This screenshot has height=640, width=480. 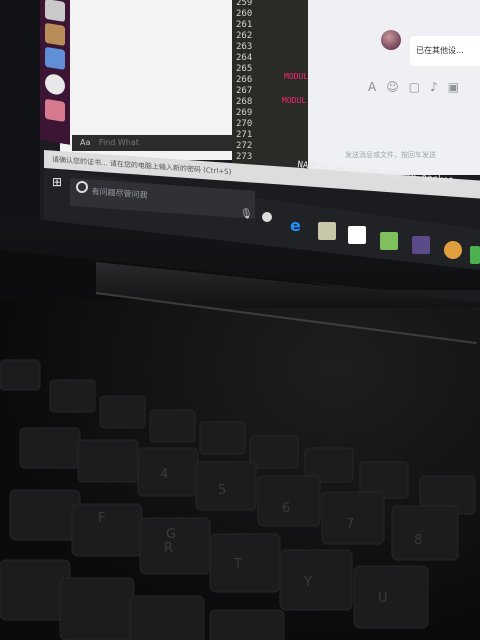 I want to click on line-number: 273, so click(x=244, y=157).